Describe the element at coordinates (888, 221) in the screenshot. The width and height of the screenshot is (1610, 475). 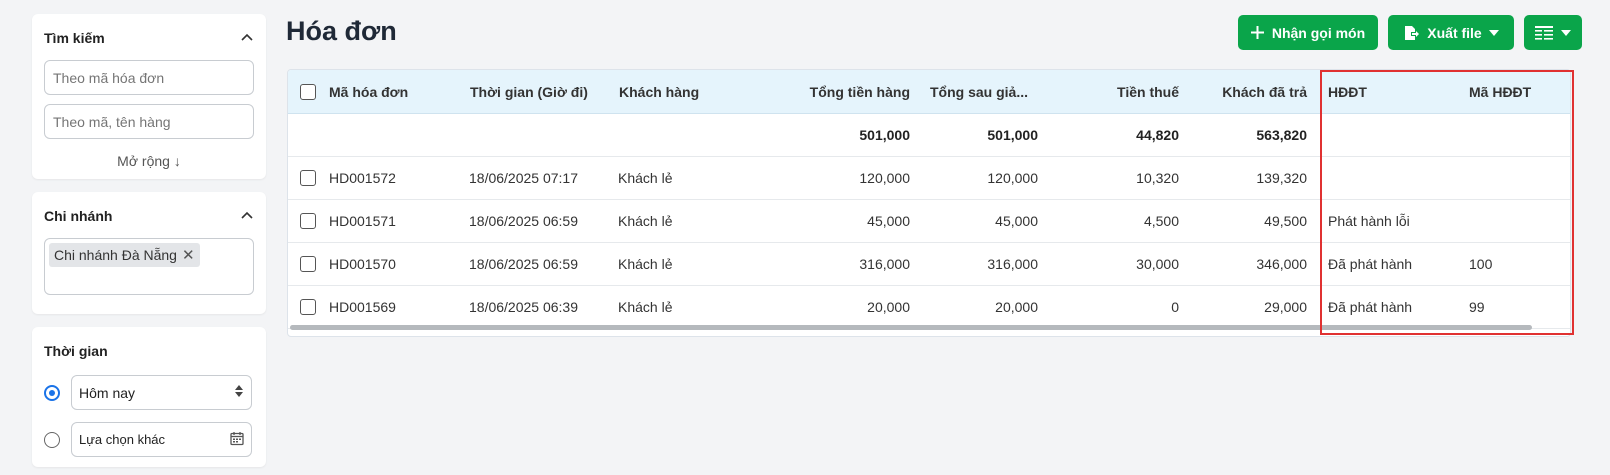
I see `total: 45,000` at that location.